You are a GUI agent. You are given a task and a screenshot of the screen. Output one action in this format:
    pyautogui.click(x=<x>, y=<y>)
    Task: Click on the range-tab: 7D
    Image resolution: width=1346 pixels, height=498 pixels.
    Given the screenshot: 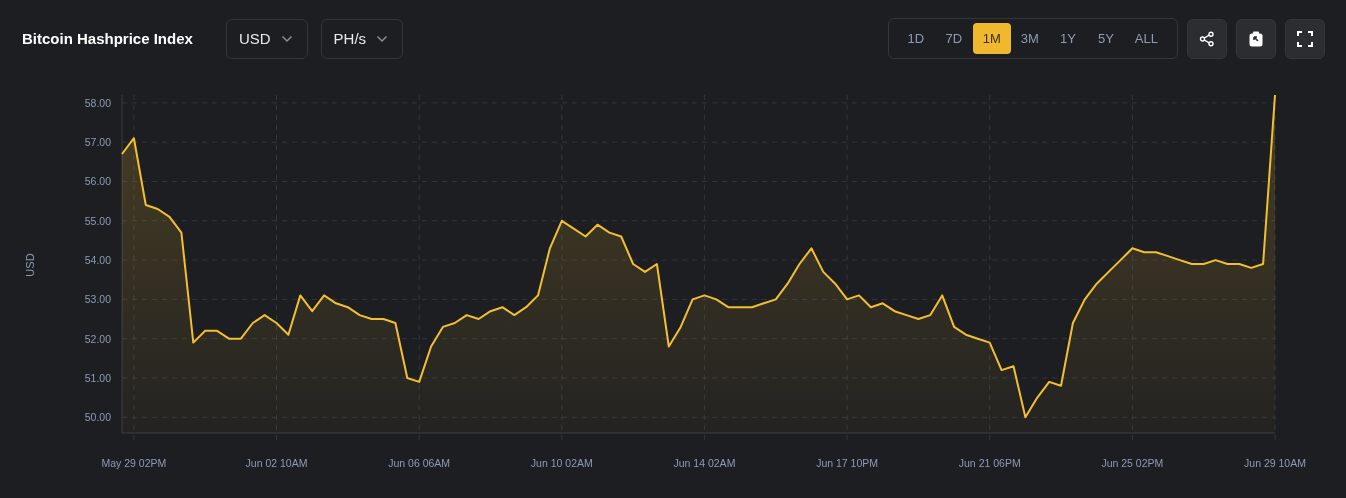 What is the action you would take?
    pyautogui.click(x=953, y=38)
    